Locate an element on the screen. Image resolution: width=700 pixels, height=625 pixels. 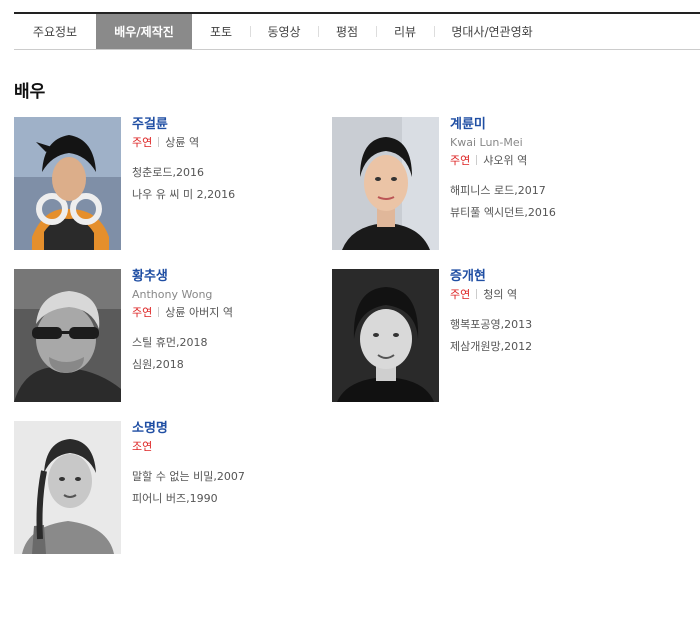
role-name: 샤오위 역 is located at coordinates (505, 160).